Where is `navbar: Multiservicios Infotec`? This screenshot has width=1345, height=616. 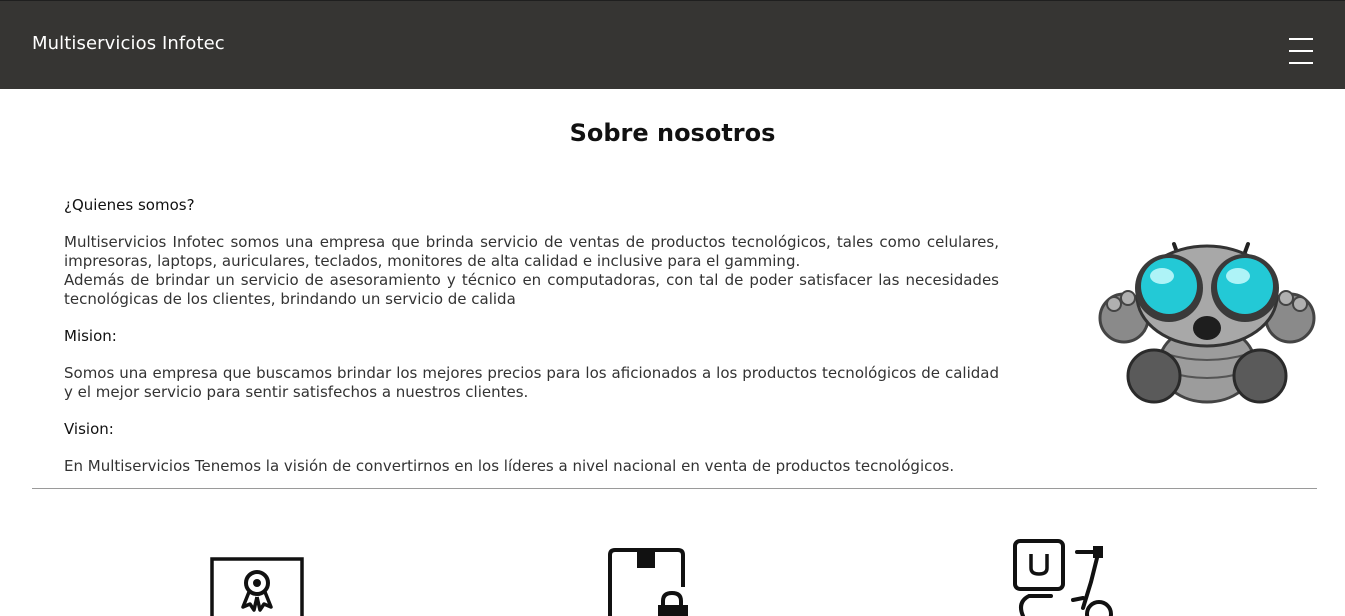 navbar: Multiservicios Infotec is located at coordinates (672, 44).